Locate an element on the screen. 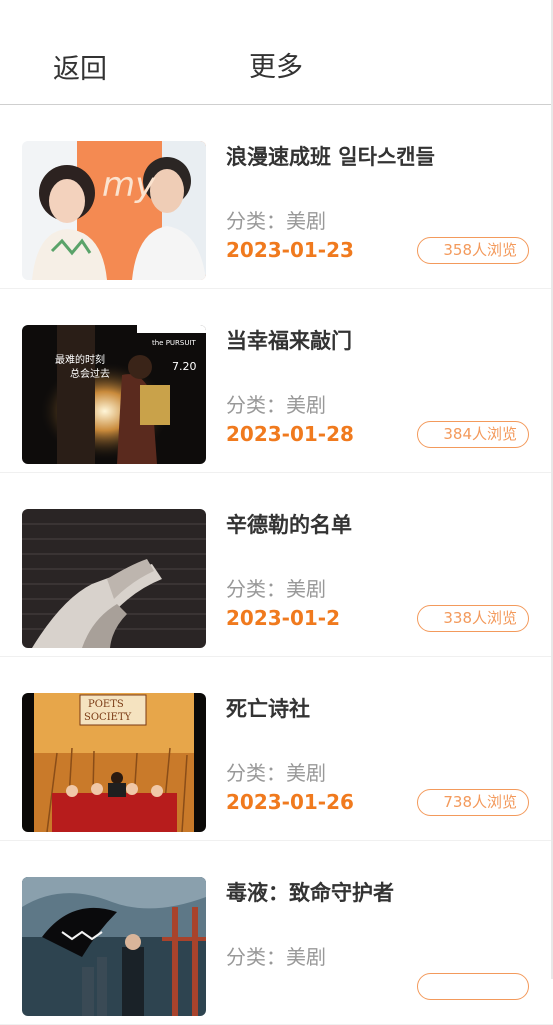 This screenshot has width=553, height=1025. pursuit-poster-image: the PURSUIT 7.20 最难的时刻 总会过去 is located at coordinates (114, 394).